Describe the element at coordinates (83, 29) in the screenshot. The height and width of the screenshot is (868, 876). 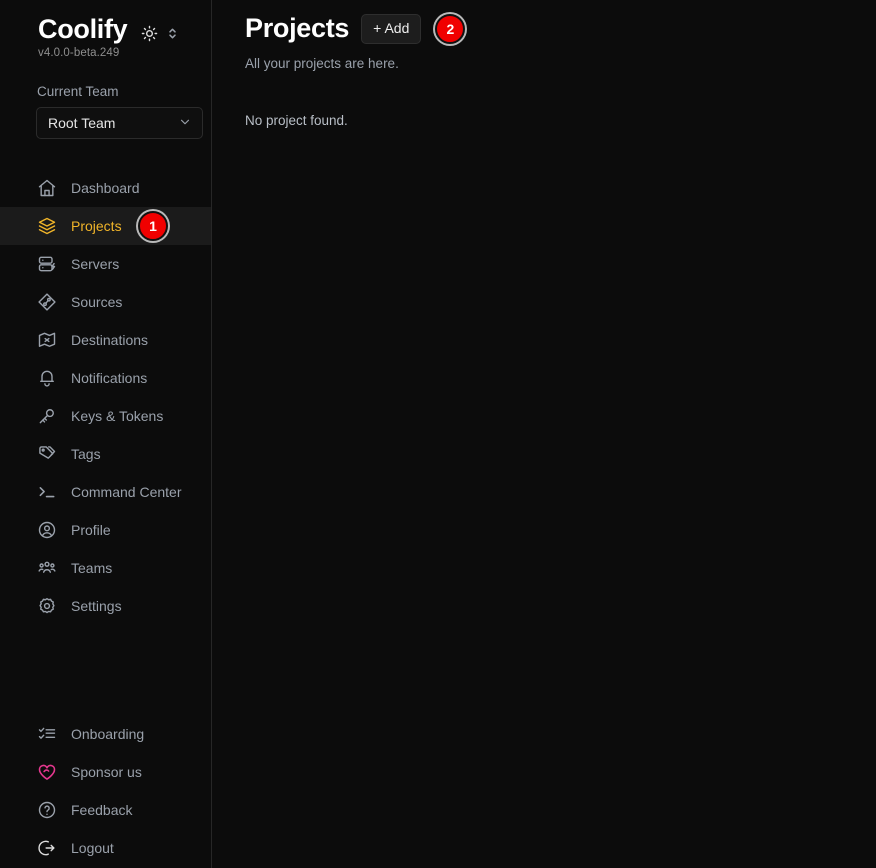
I see `app-title: Coolify` at that location.